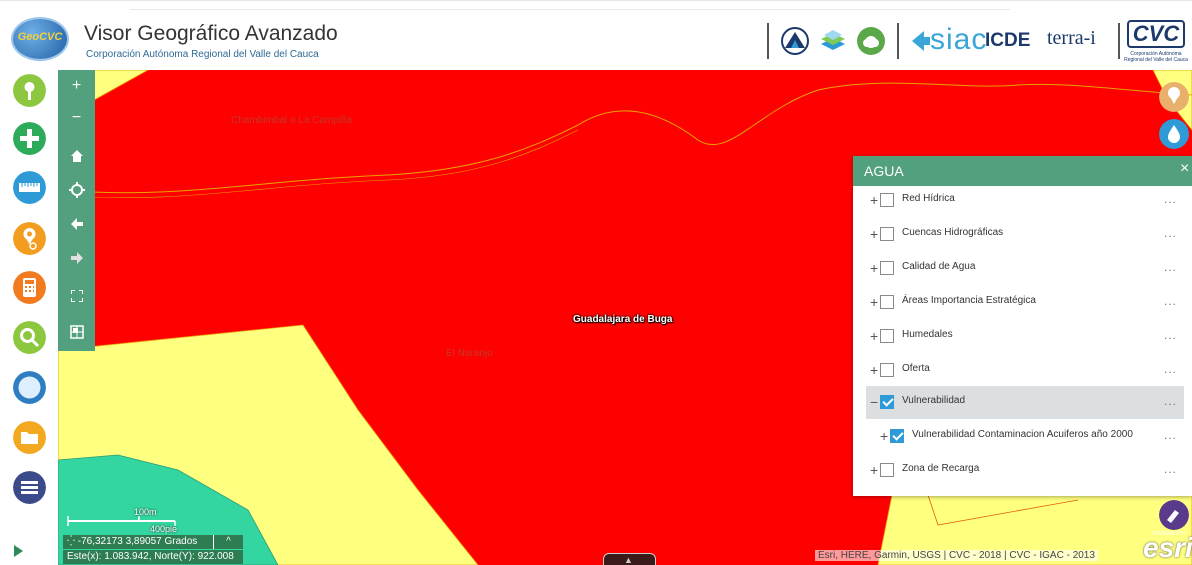 Image resolution: width=1192 pixels, height=565 pixels. I want to click on collapse-icon: −, so click(874, 402).